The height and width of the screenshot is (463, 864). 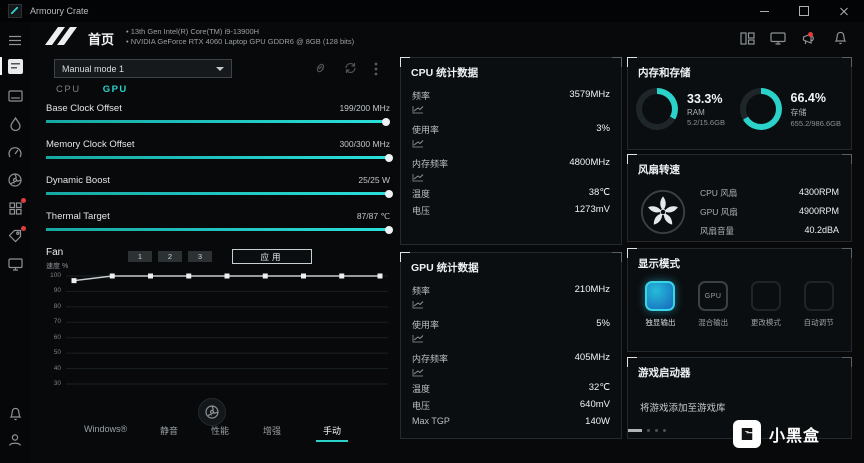 What do you see at coordinates (840, 38) in the screenshot?
I see `alerts-button` at bounding box center [840, 38].